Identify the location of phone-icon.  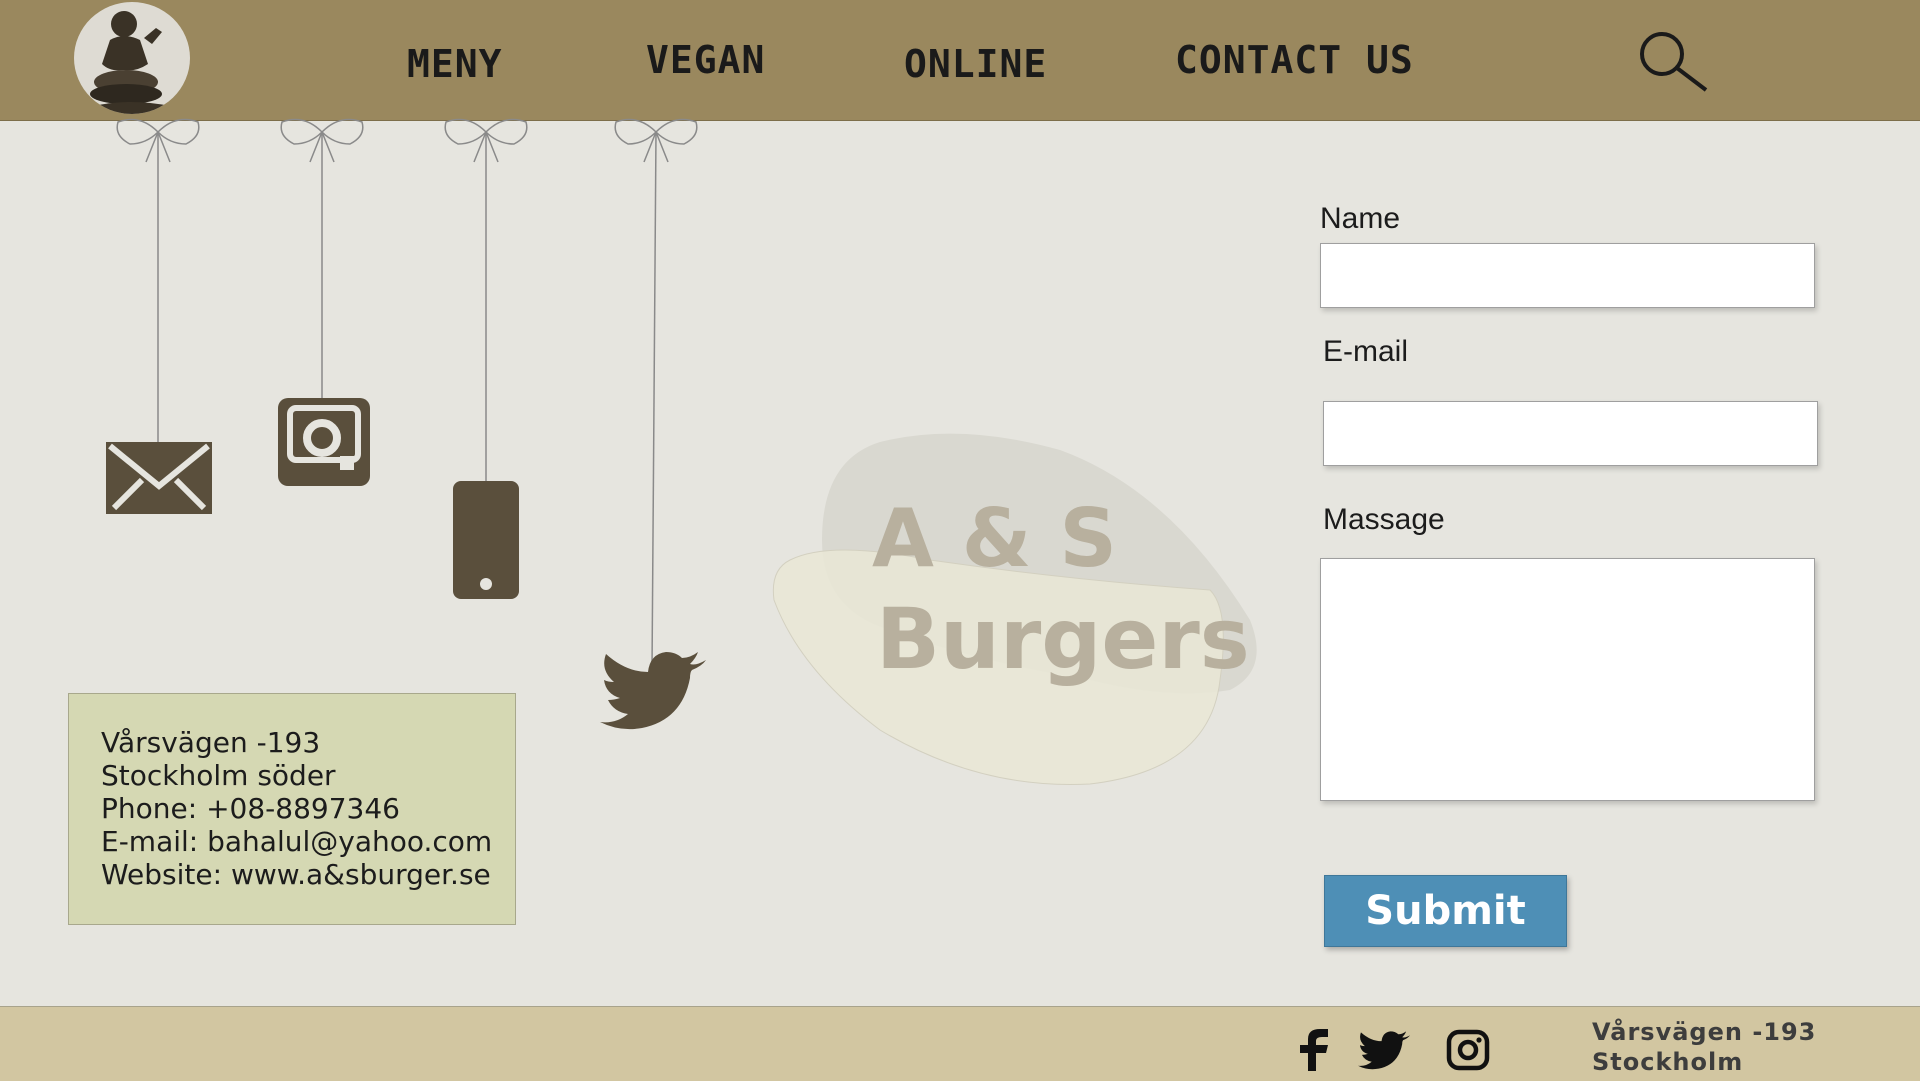
(486, 540).